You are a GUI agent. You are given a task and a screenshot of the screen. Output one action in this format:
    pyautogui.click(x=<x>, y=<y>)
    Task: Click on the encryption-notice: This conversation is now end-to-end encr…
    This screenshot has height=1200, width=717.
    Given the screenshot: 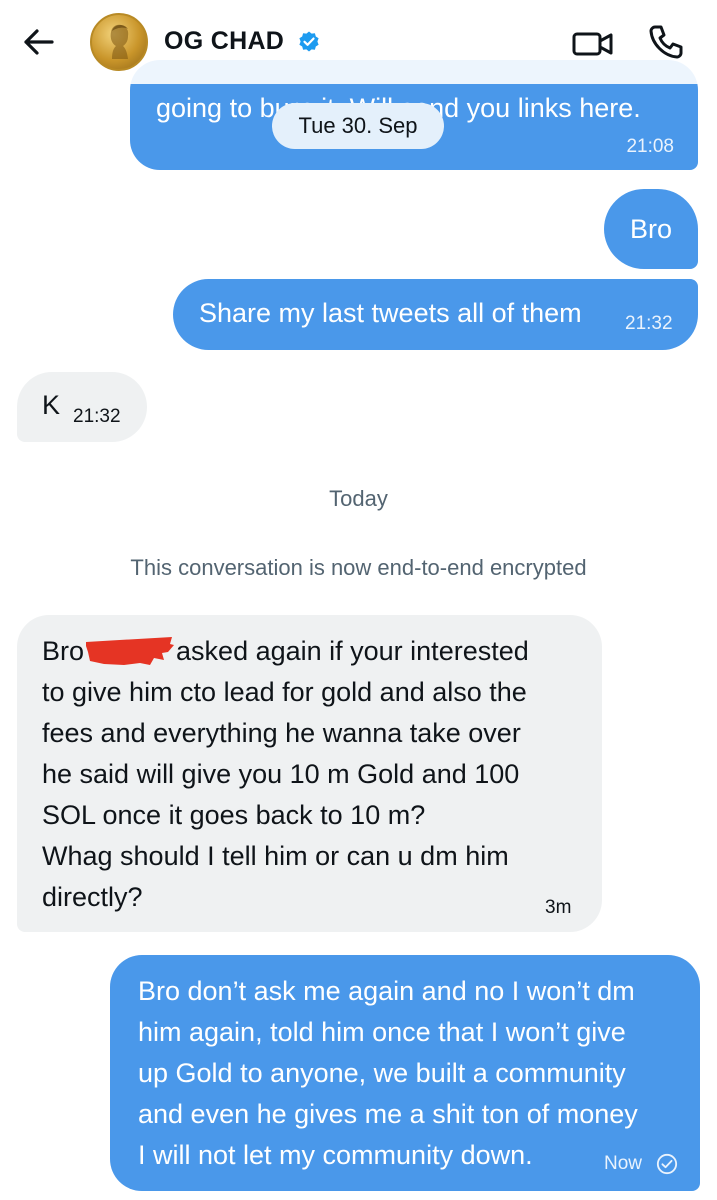 What is the action you would take?
    pyautogui.click(x=358, y=567)
    